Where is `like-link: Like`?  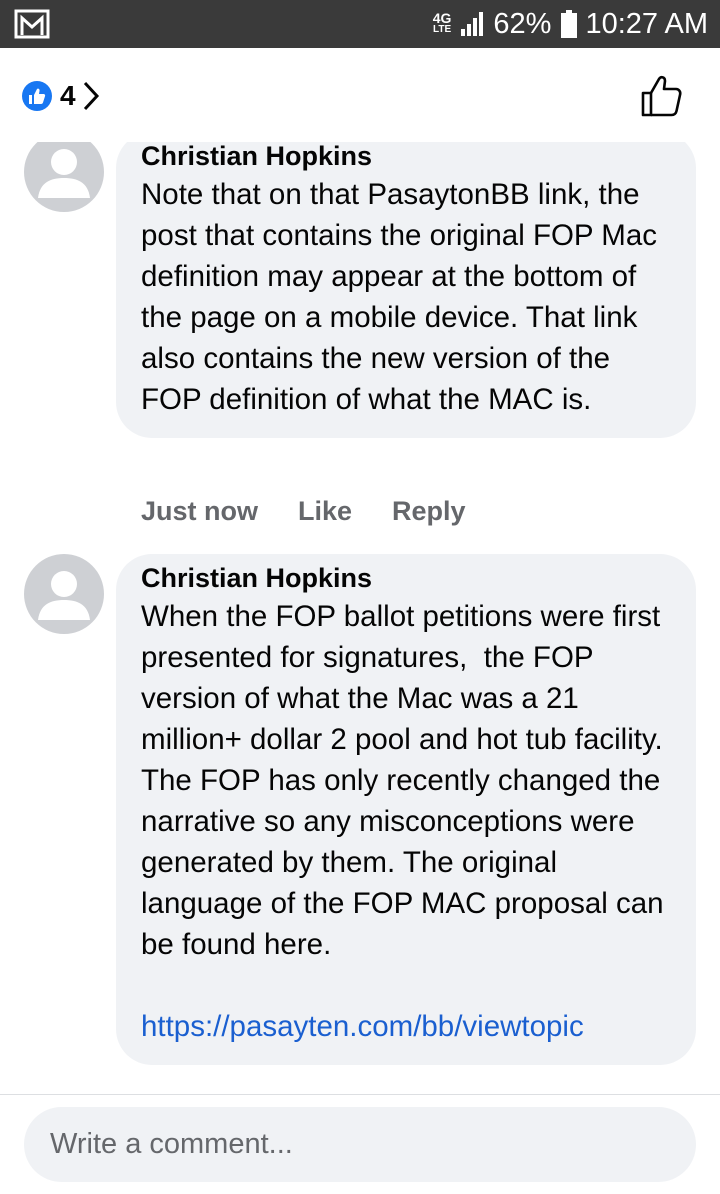 like-link: Like is located at coordinates (325, 511).